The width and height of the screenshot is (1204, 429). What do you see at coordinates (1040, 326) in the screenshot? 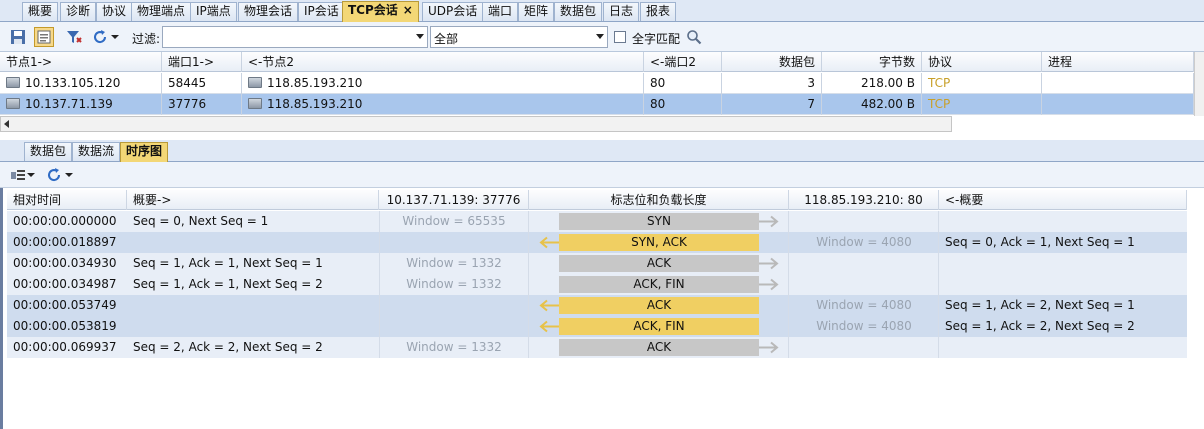
I see `cell-summary-in: Seq = 1, Ack = 2, Next Seq = 2` at bounding box center [1040, 326].